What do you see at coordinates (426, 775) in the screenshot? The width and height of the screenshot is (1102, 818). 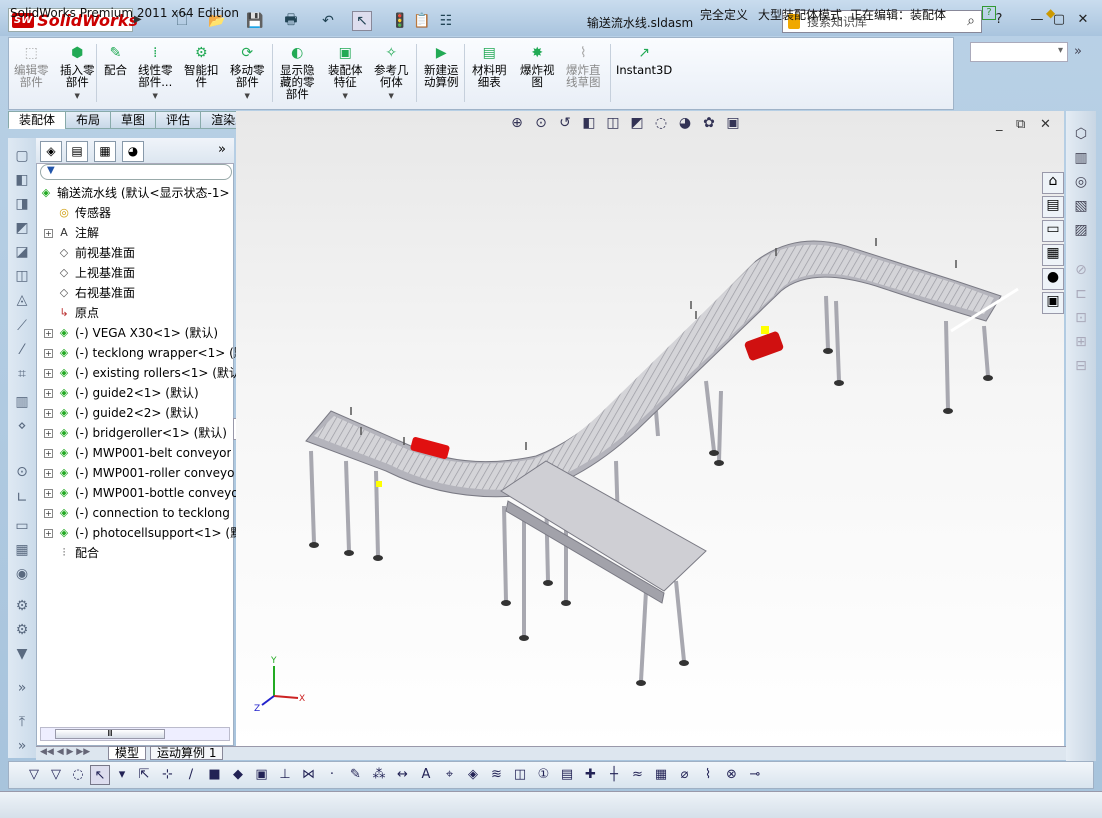 I see `filter-notes-icon: A` at bounding box center [426, 775].